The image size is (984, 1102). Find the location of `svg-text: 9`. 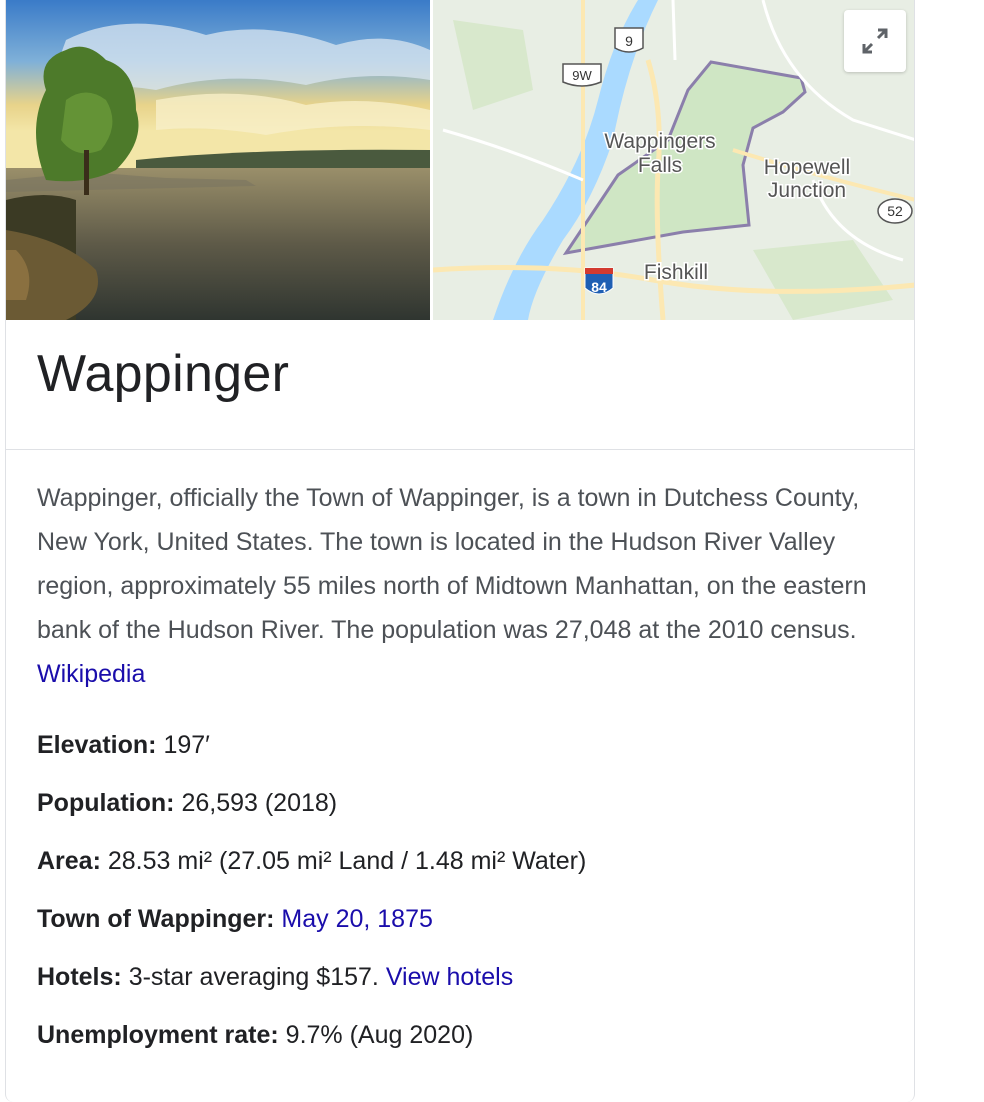

svg-text: 9 is located at coordinates (629, 41).